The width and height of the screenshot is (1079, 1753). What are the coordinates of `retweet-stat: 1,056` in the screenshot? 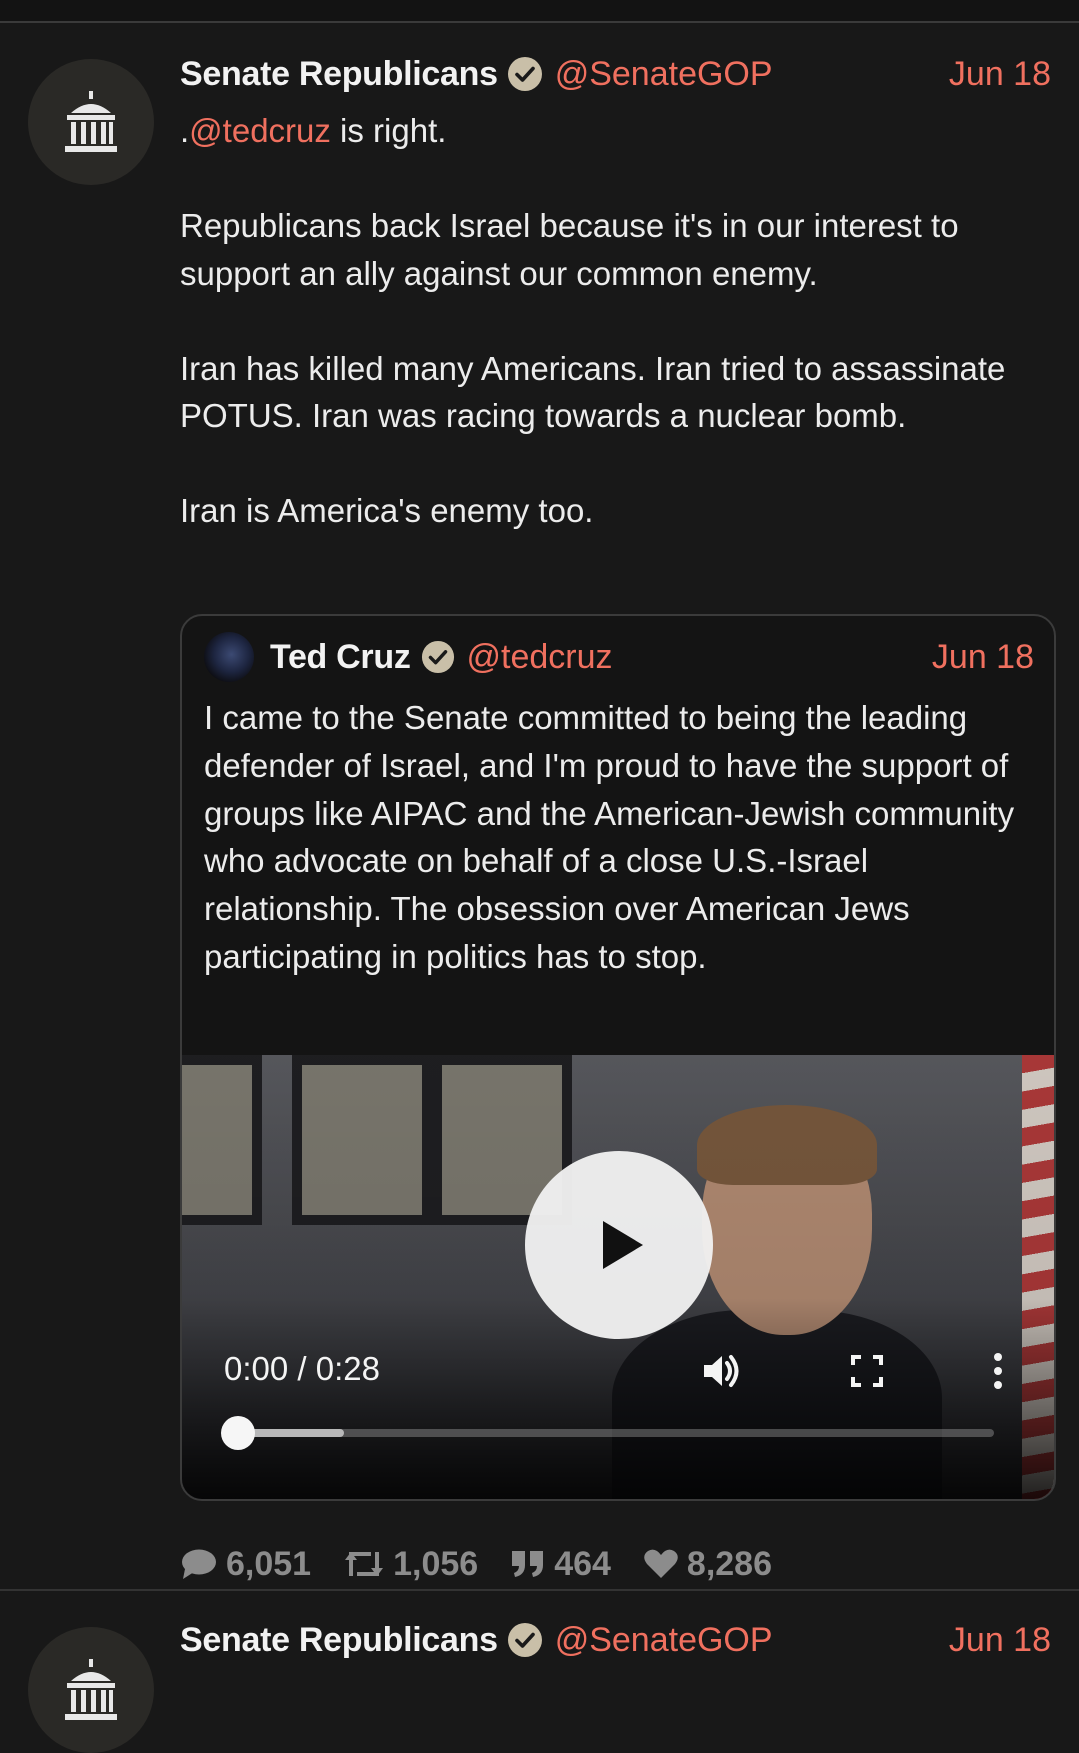 It's located at (410, 1564).